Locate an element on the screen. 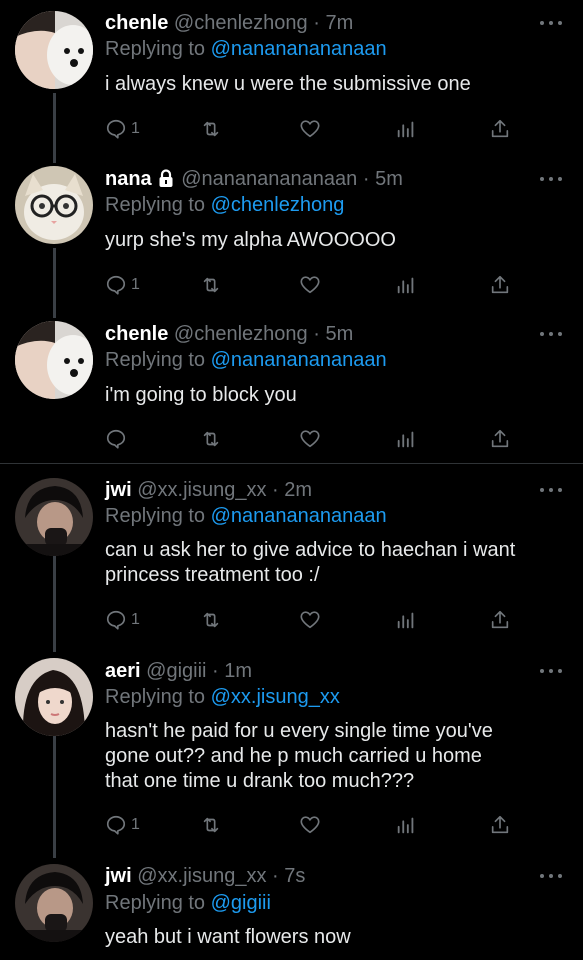 The height and width of the screenshot is (960, 583). tweet-actions is located at coordinates (310, 439).